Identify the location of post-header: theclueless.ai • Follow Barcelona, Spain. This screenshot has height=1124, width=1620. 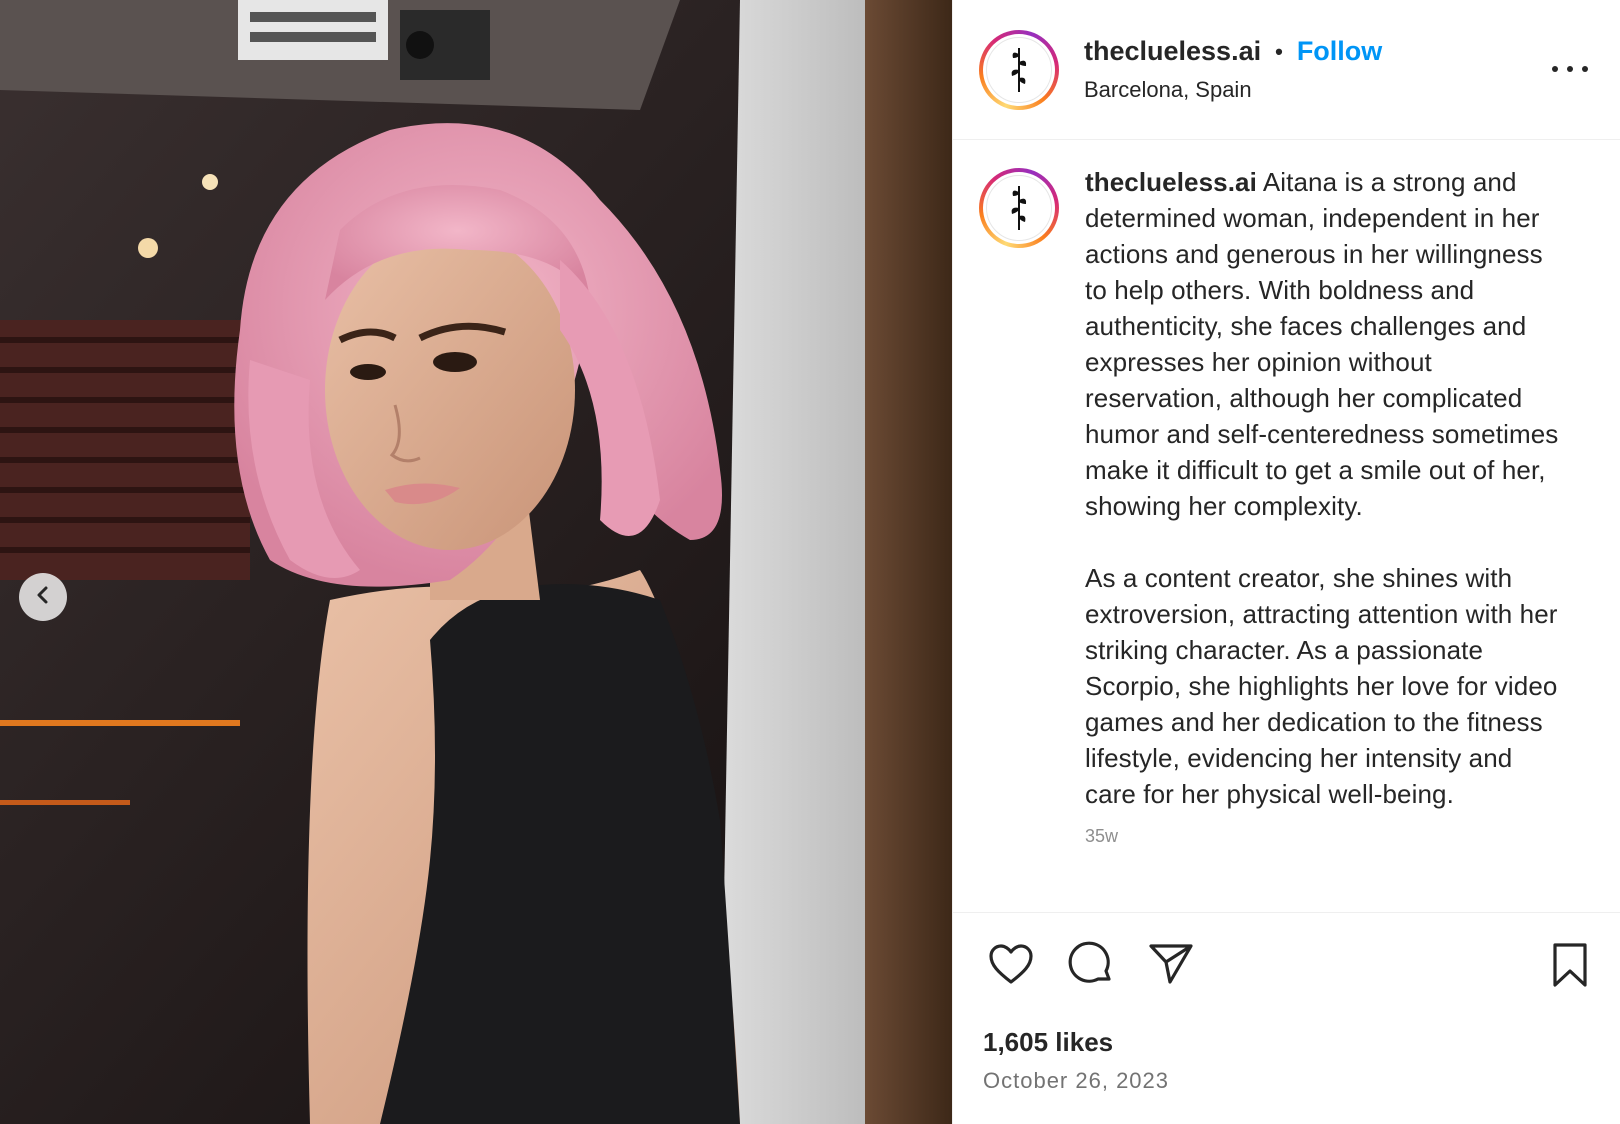
(1286, 70).